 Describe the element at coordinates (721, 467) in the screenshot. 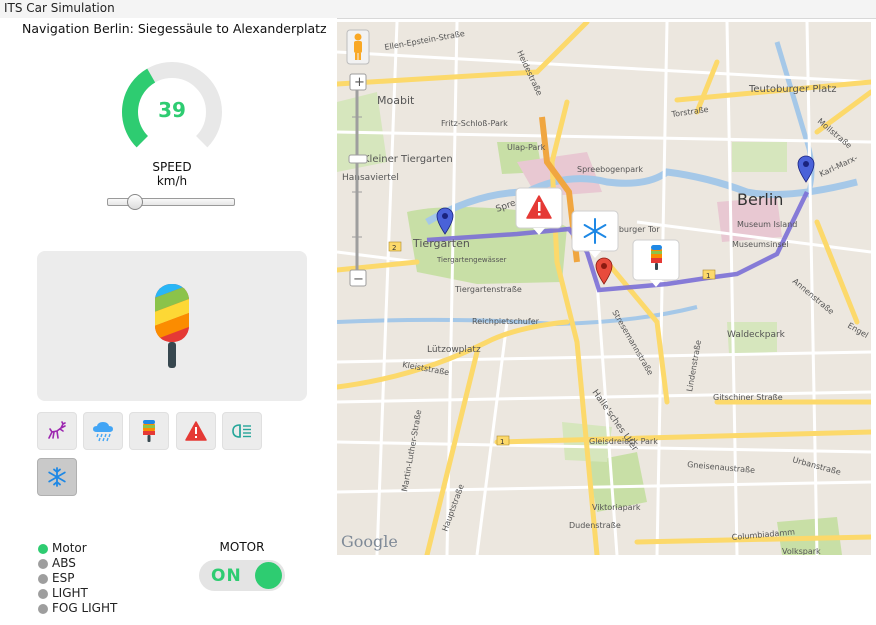

I see `map-label-gneisenaustrasse: Gneisenaustraße` at that location.